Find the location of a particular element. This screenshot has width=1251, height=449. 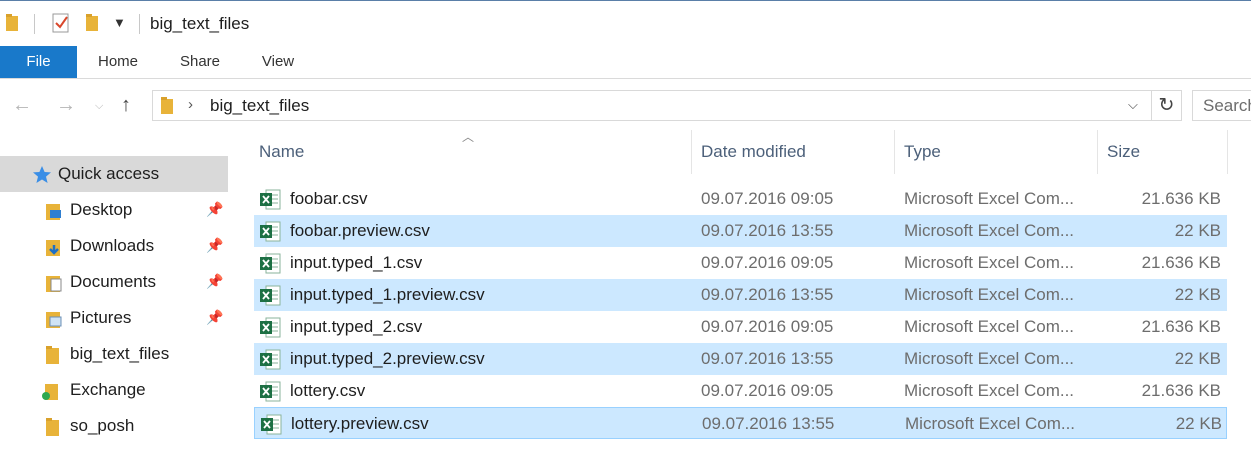

file-name: foobar.preview.csv is located at coordinates (360, 231).